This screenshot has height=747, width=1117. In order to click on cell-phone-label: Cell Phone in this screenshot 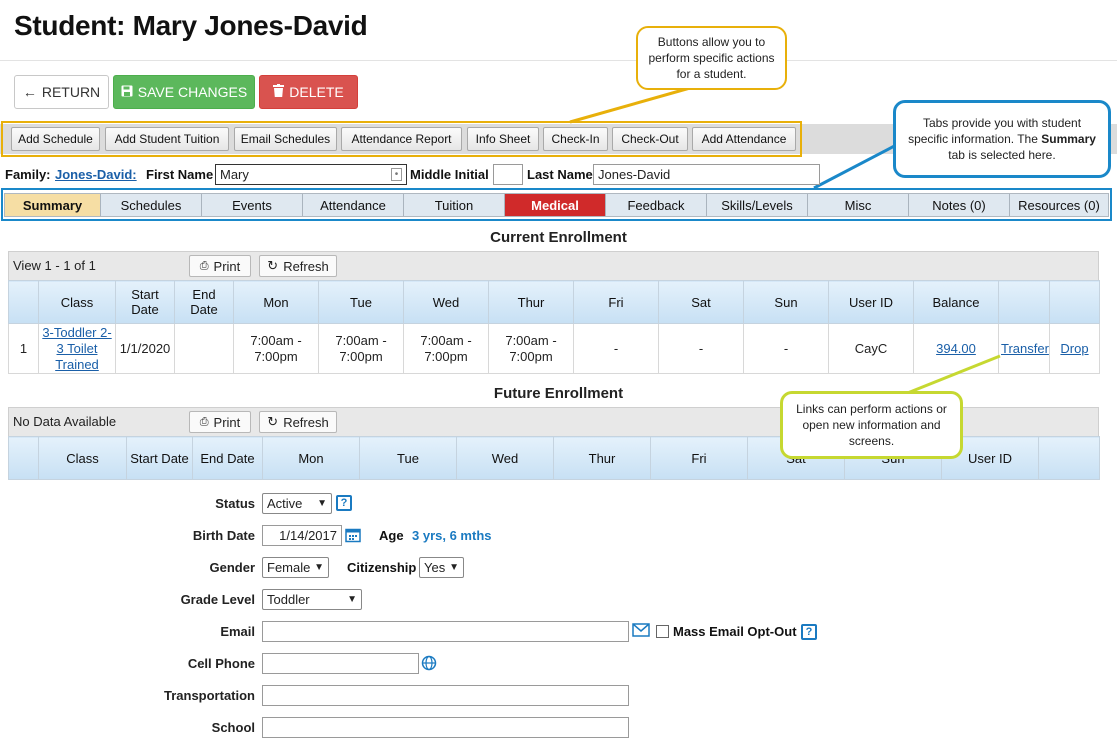, I will do `click(221, 663)`.